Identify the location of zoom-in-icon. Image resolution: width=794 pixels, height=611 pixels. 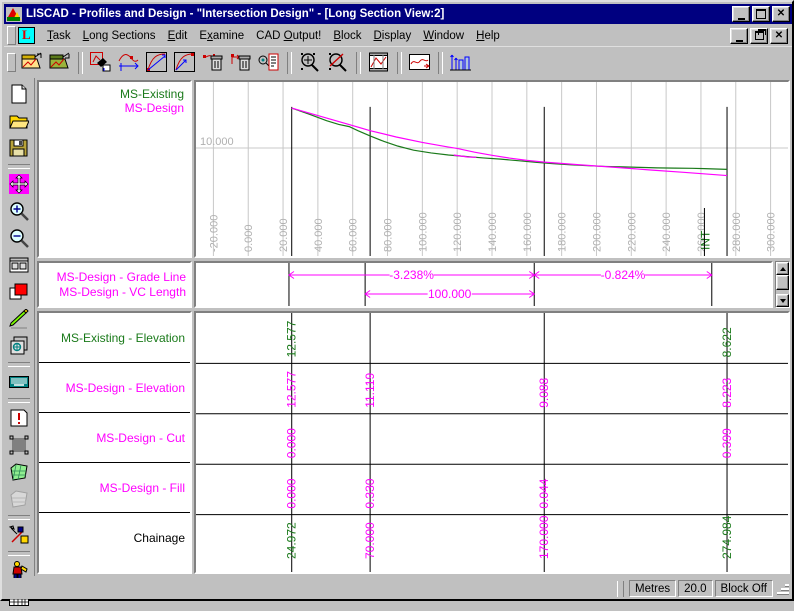
(310, 62).